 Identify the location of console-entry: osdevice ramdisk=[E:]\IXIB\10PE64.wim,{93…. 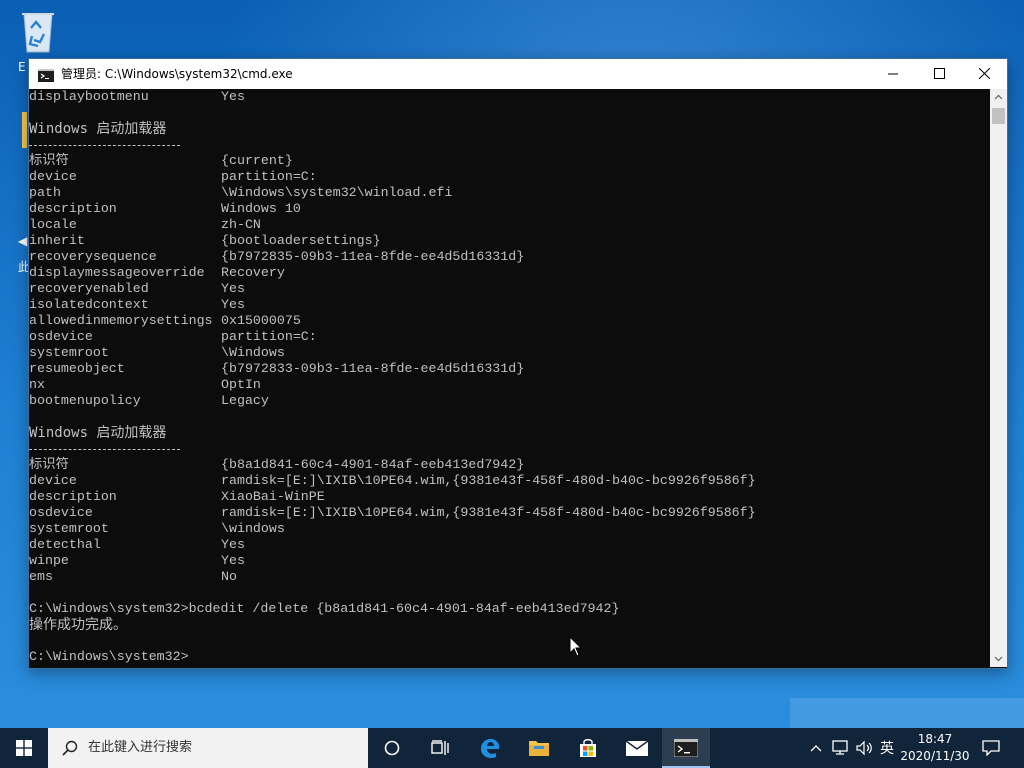
(392, 513).